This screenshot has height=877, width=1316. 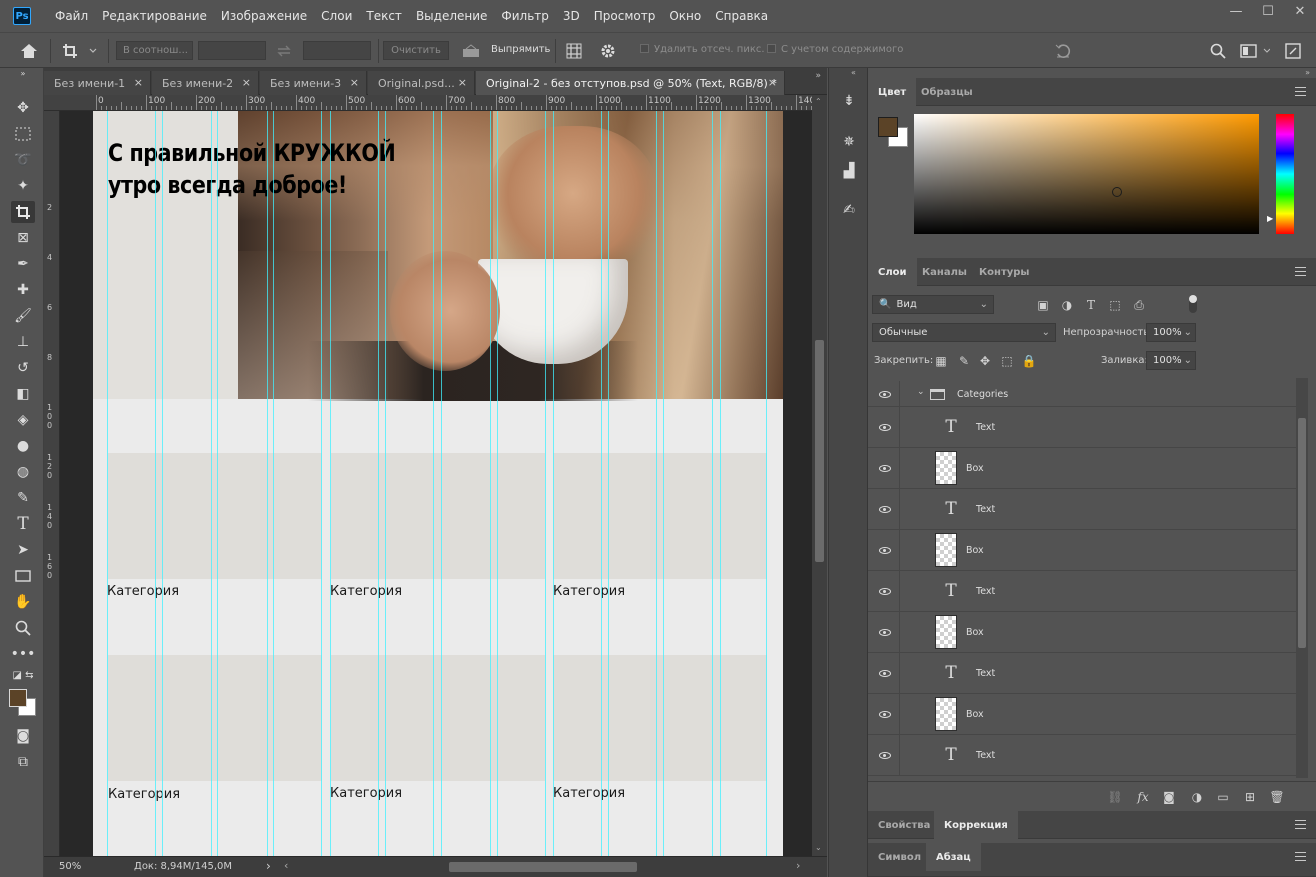 I want to click on dodge-tool-icon: ◍, so click(x=23, y=472).